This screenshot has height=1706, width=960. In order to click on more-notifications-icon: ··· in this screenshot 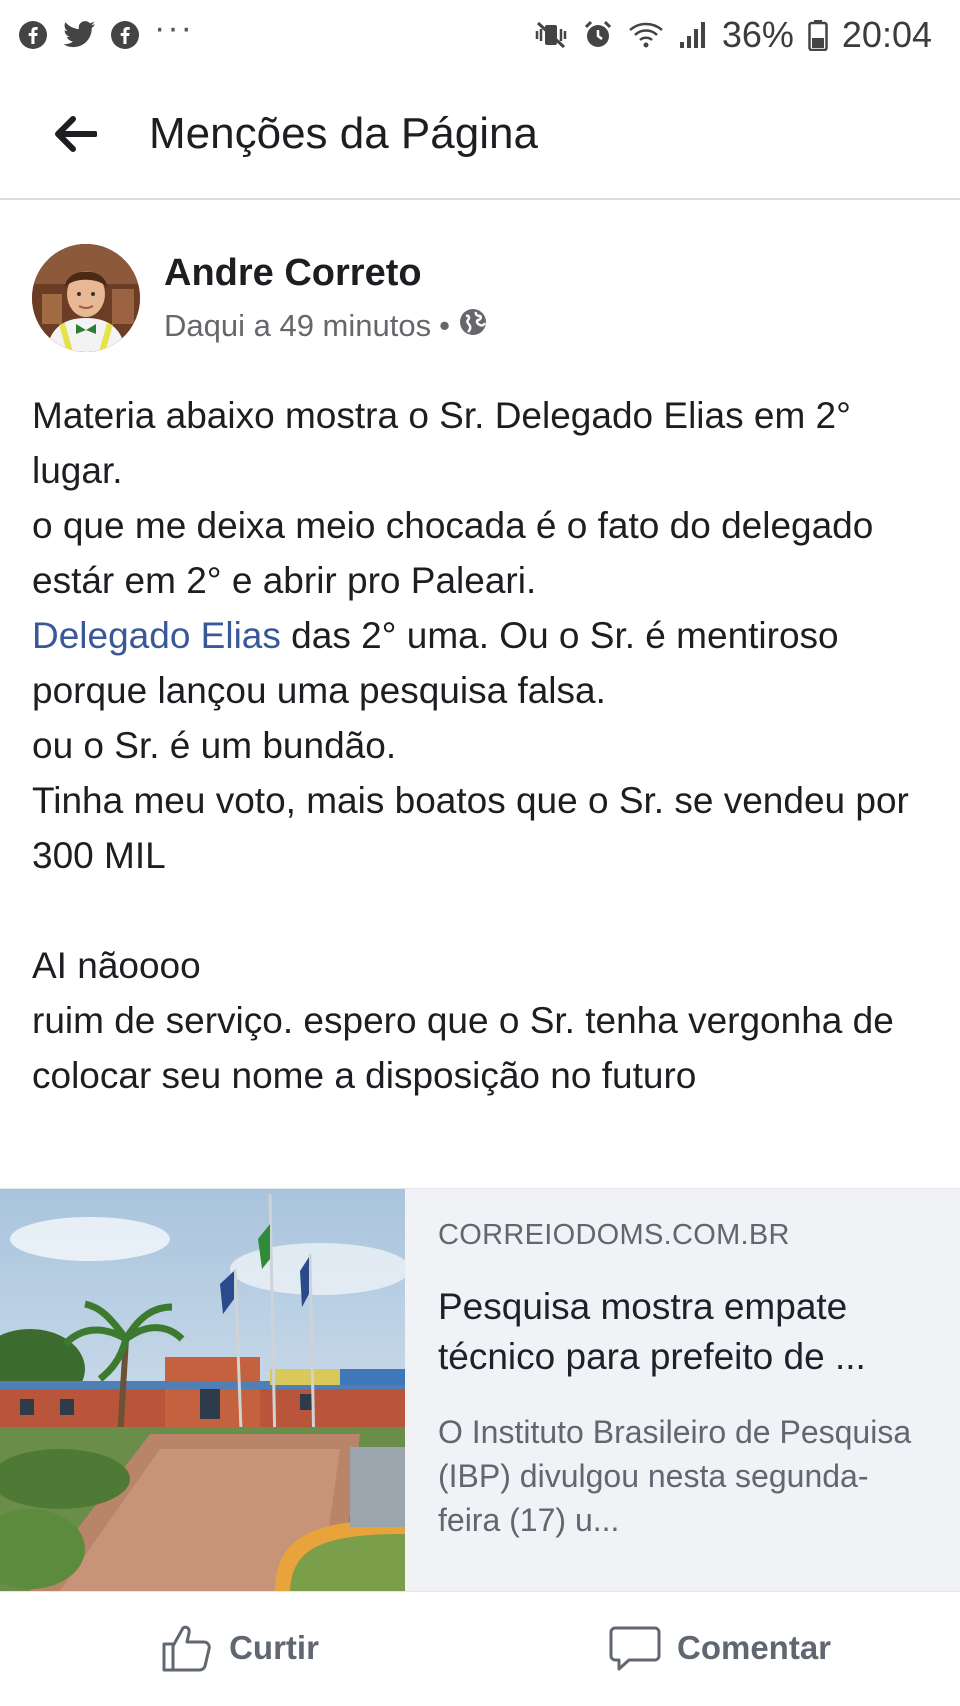, I will do `click(174, 28)`.